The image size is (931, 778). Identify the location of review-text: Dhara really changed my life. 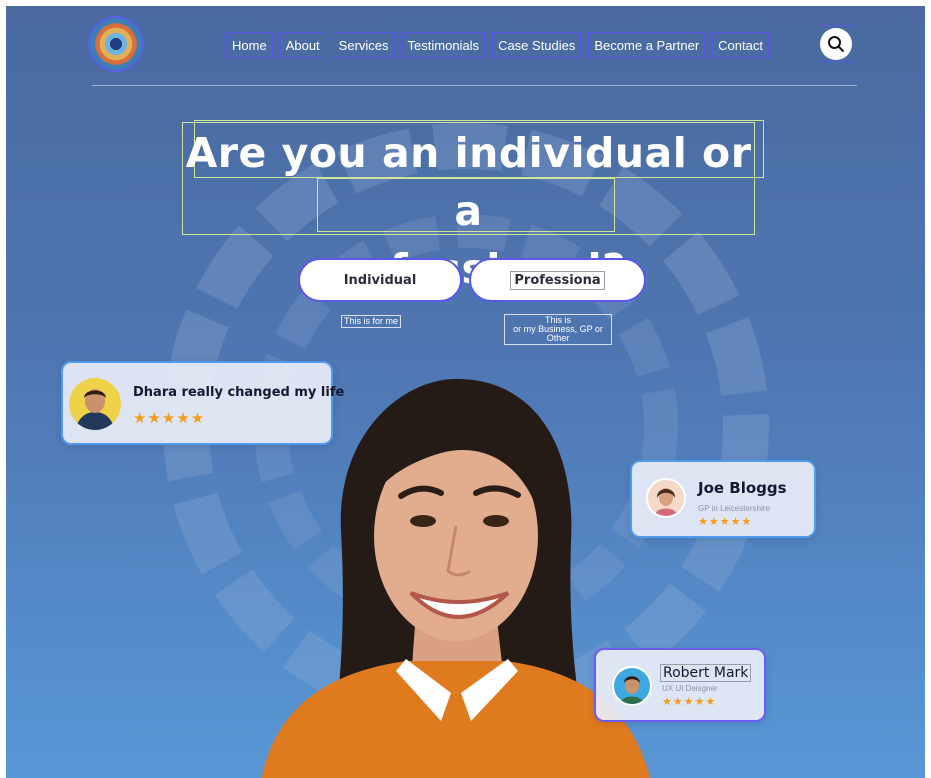
(239, 392).